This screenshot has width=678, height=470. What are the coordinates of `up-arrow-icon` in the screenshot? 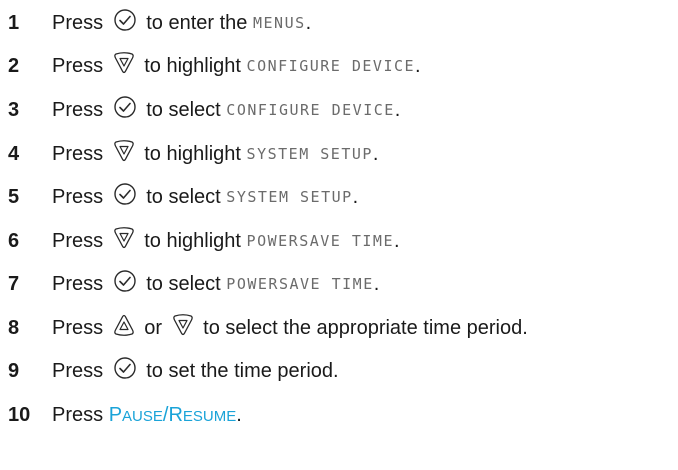 It's located at (124, 328).